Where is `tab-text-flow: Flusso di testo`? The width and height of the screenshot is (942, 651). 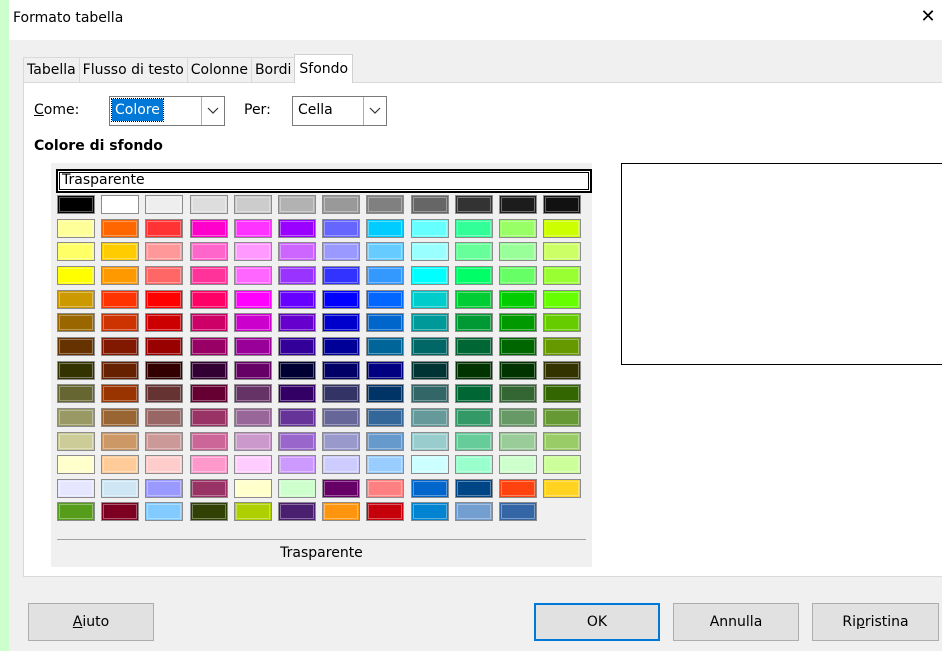 tab-text-flow: Flusso di testo is located at coordinates (133, 70).